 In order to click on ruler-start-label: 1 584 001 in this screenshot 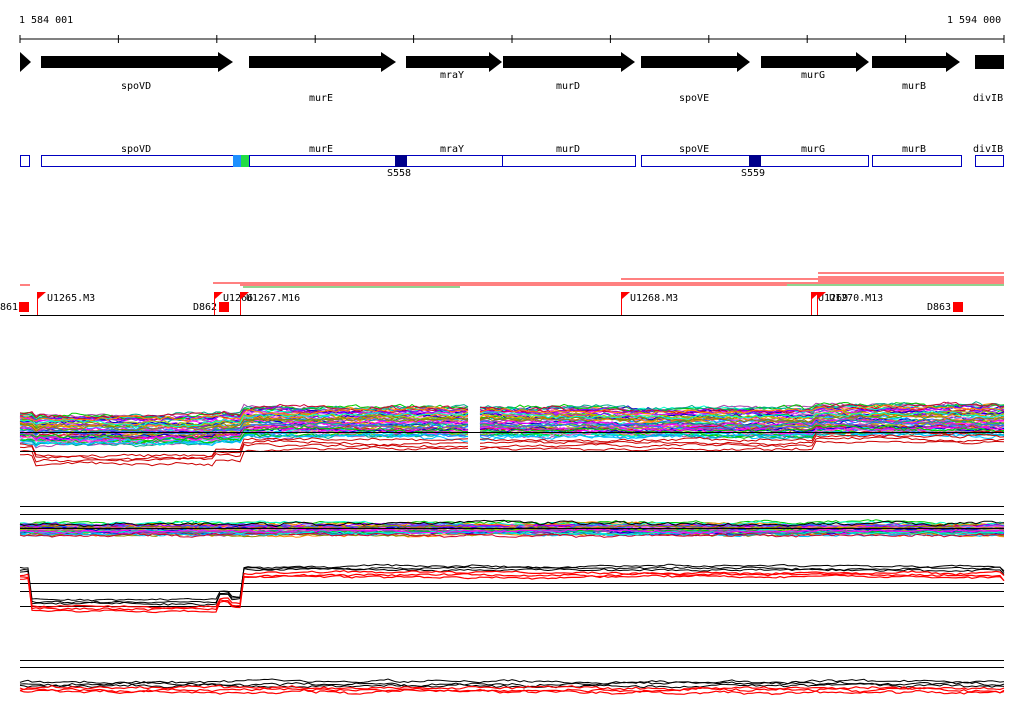, I will do `click(46, 20)`.